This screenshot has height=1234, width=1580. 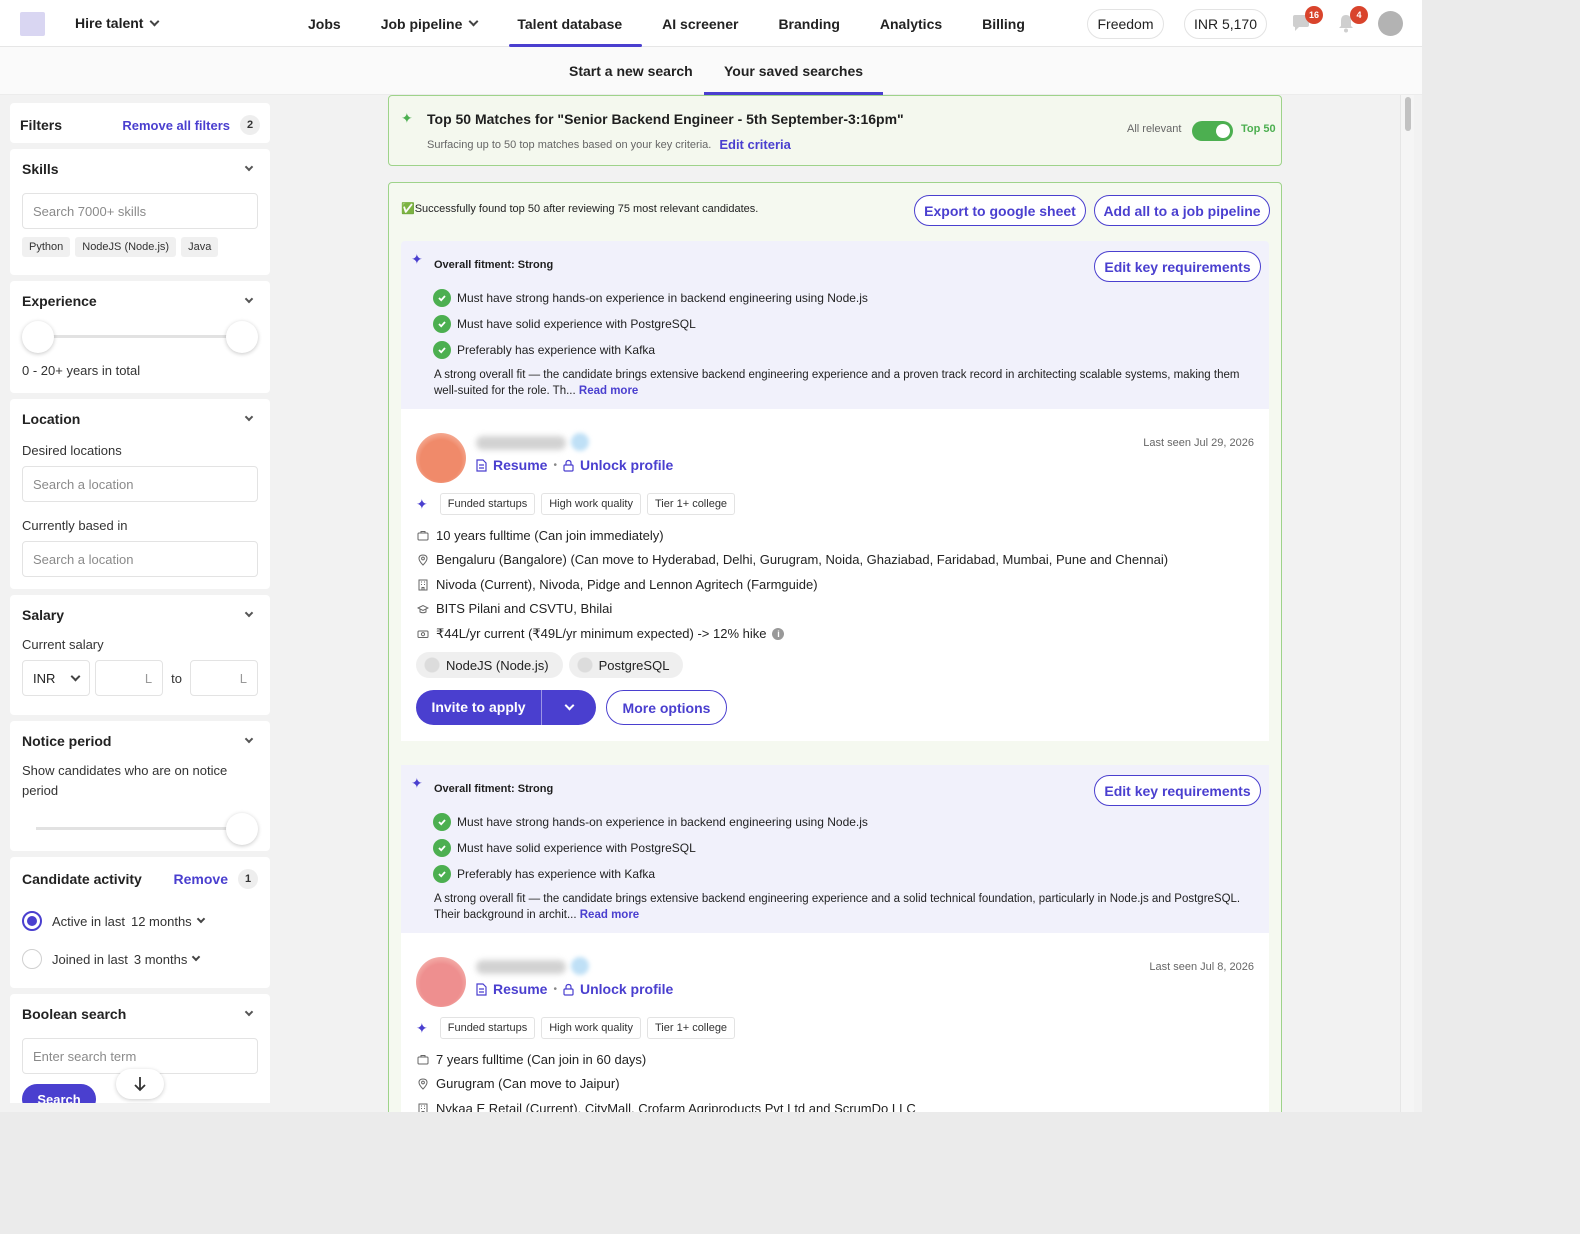 I want to click on joined-in-last-option: Joined in last 3 months, so click(x=140, y=959).